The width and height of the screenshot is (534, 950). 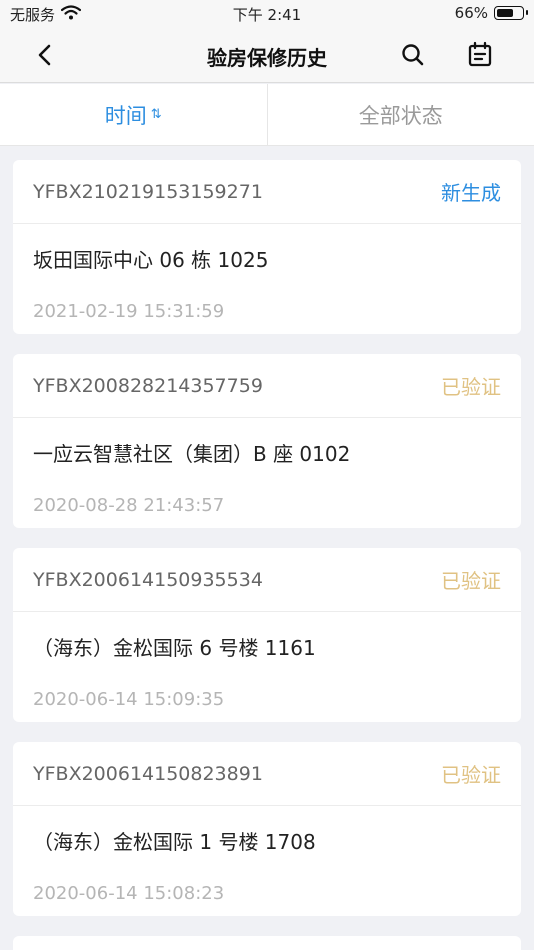 I want to click on filter-tabs: 时间 ⇅ 全部状态, so click(x=267, y=115).